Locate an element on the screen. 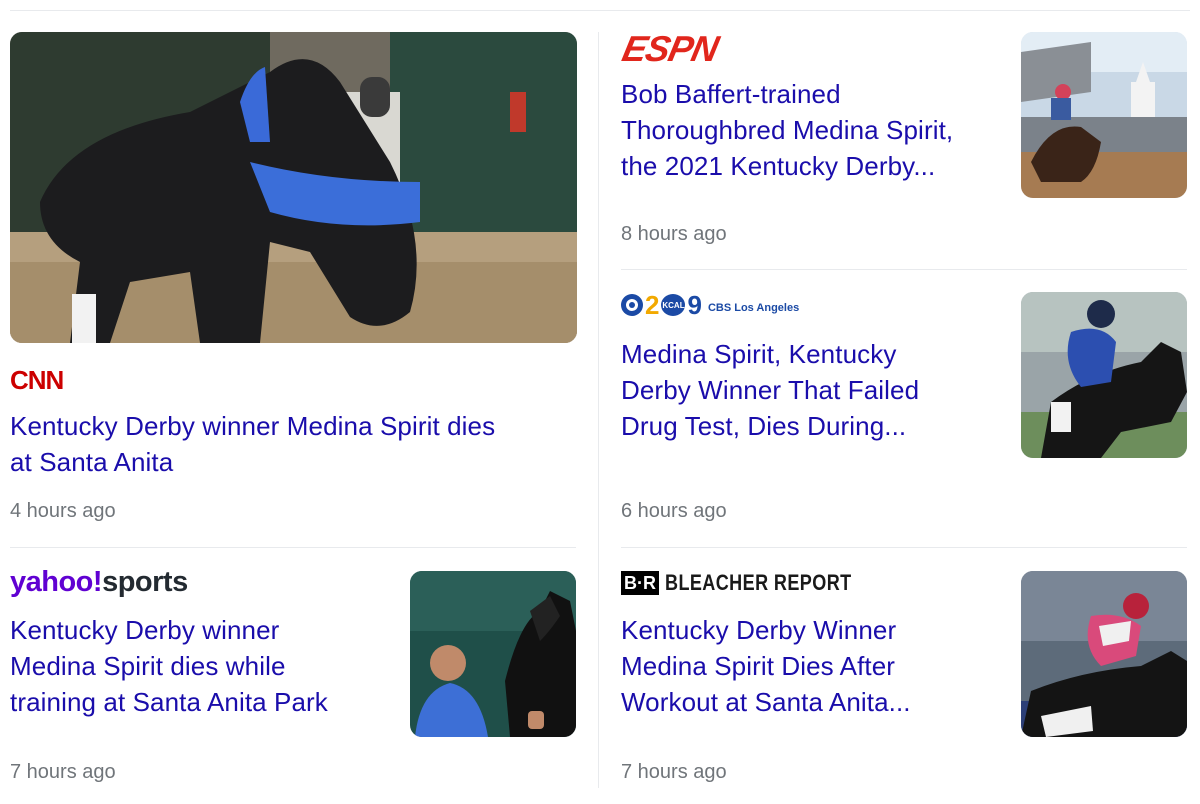 The width and height of the screenshot is (1200, 804). sports-logo-text: sports is located at coordinates (145, 582).